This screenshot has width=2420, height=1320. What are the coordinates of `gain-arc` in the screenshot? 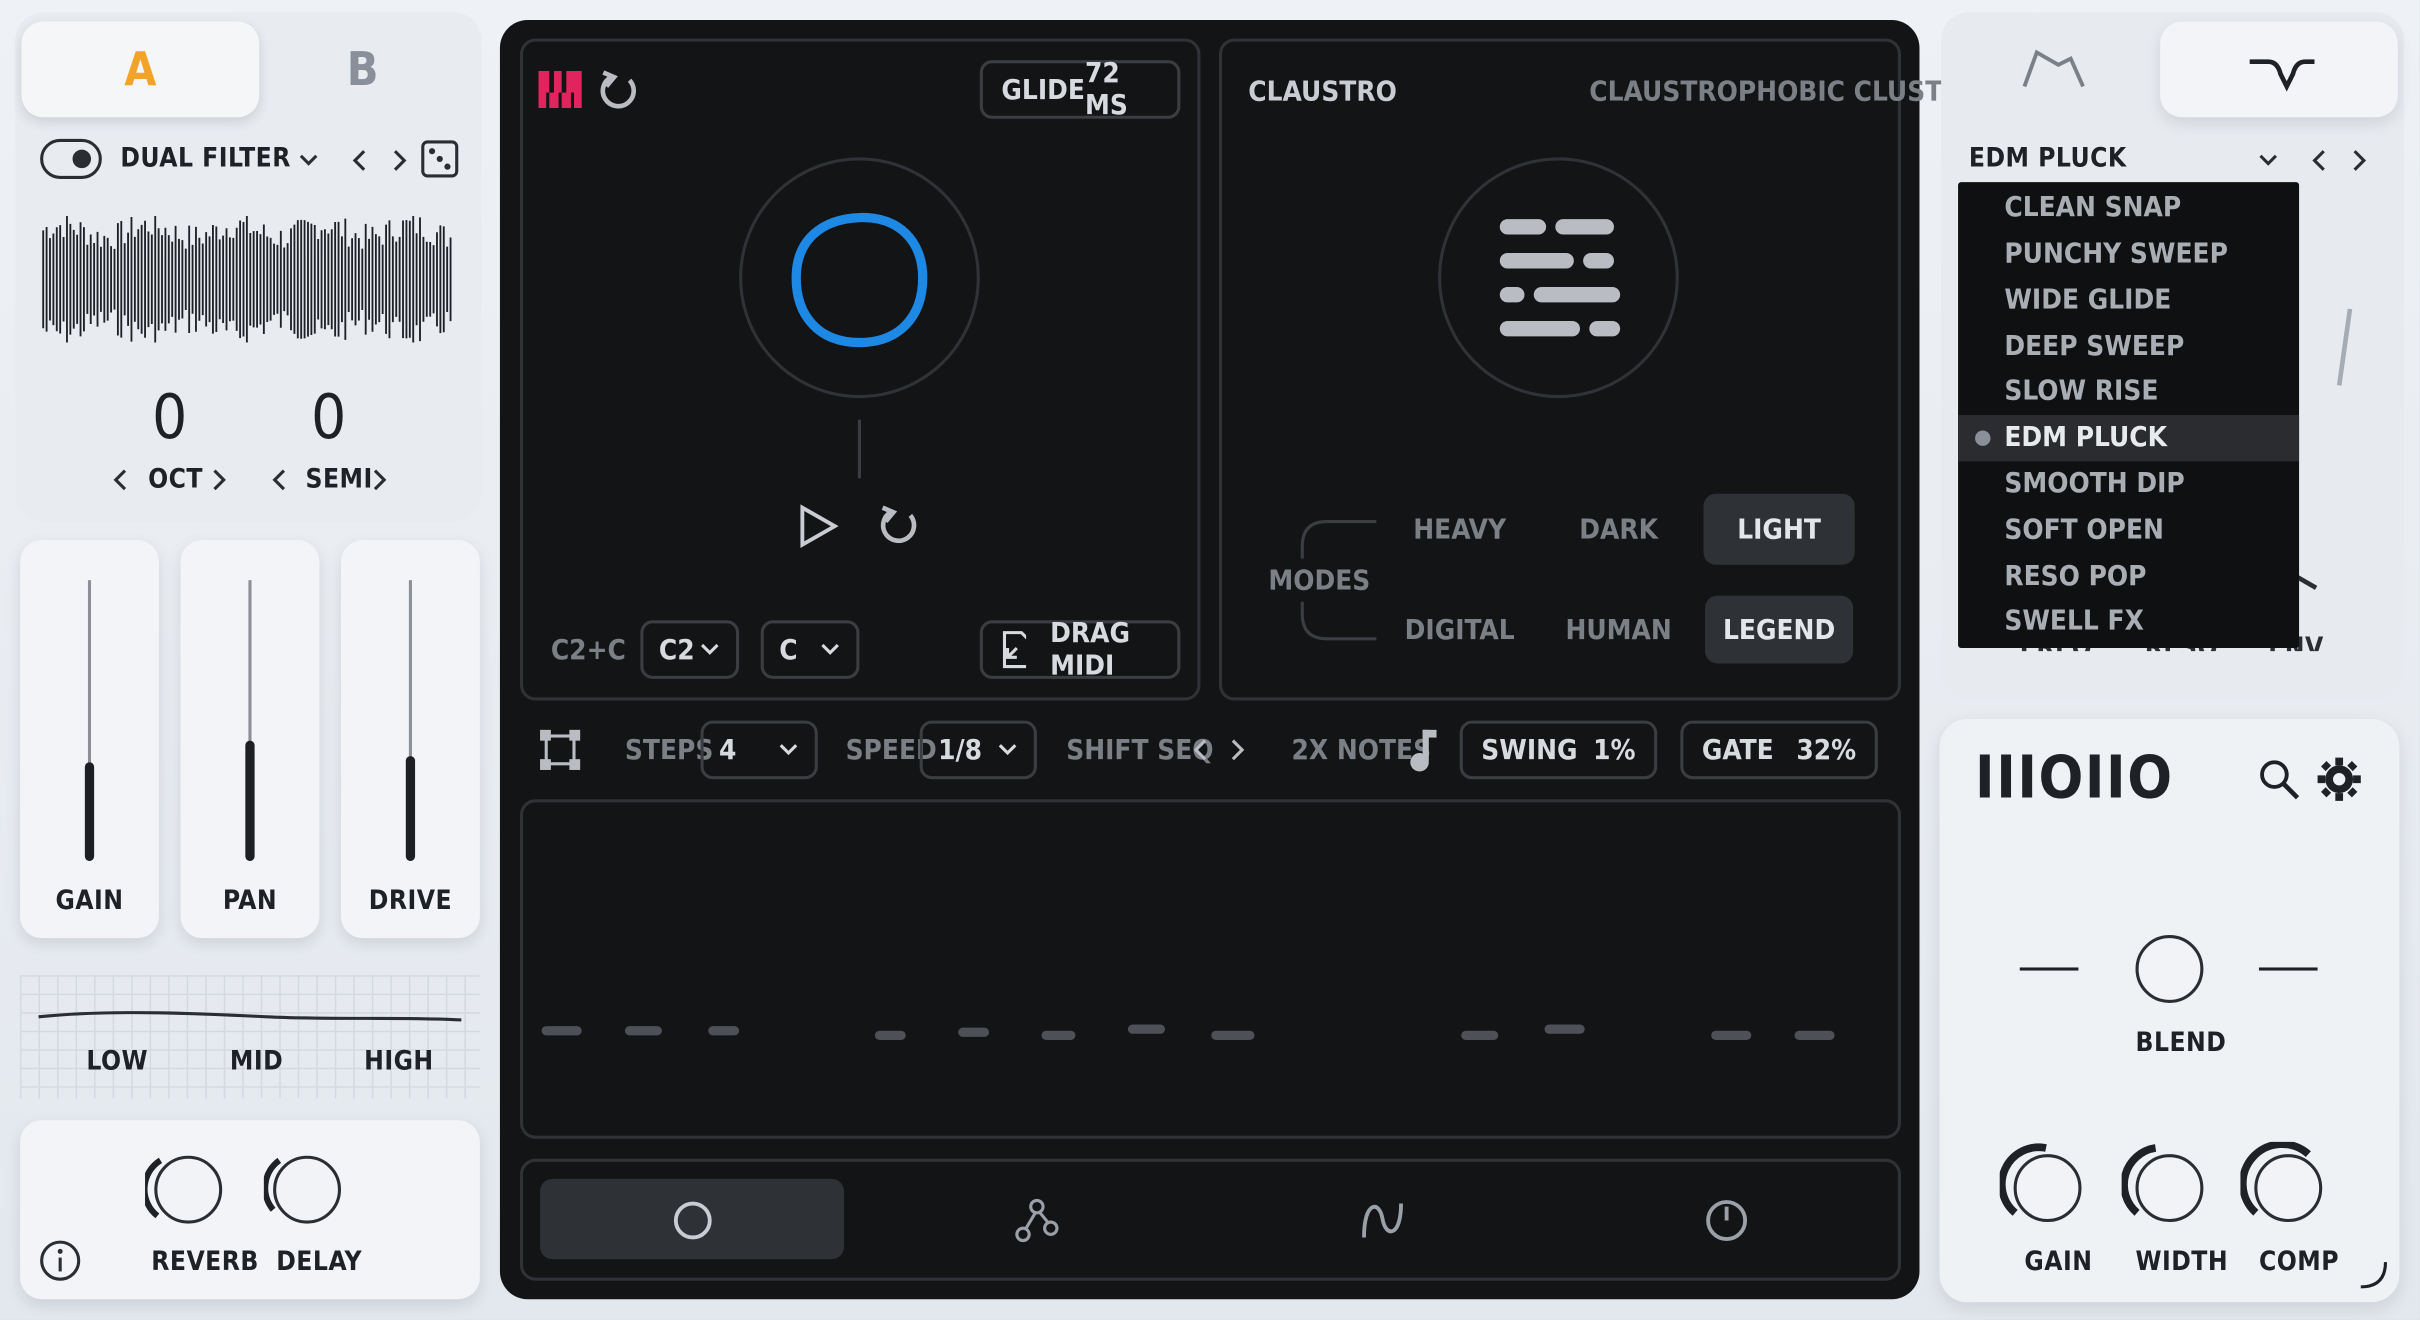 It's located at (2023, 1179).